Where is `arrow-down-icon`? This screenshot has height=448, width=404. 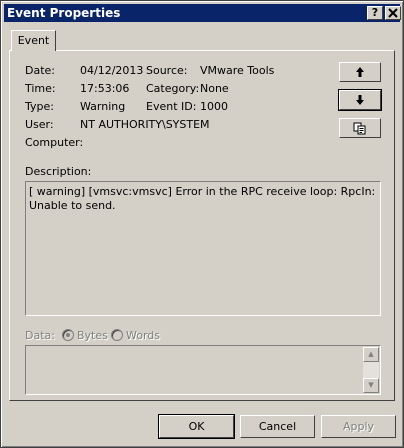 arrow-down-icon is located at coordinates (360, 100).